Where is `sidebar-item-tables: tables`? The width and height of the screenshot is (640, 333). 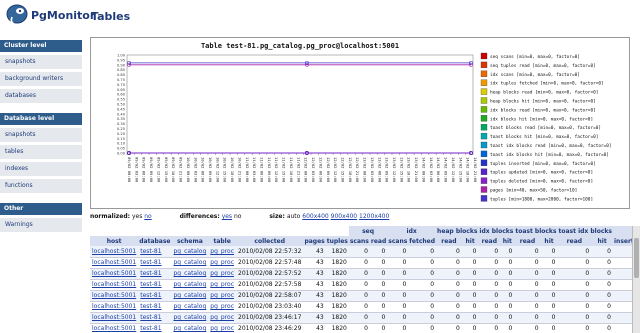 sidebar-item-tables: tables is located at coordinates (41, 152).